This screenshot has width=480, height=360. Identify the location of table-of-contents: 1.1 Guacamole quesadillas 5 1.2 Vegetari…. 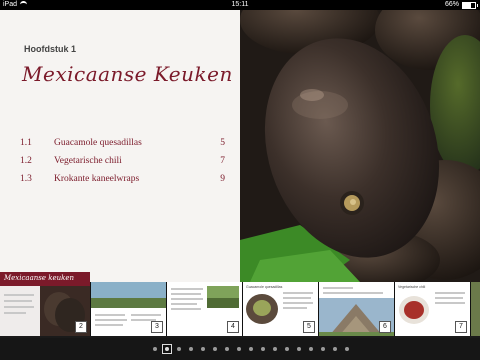
(122, 165).